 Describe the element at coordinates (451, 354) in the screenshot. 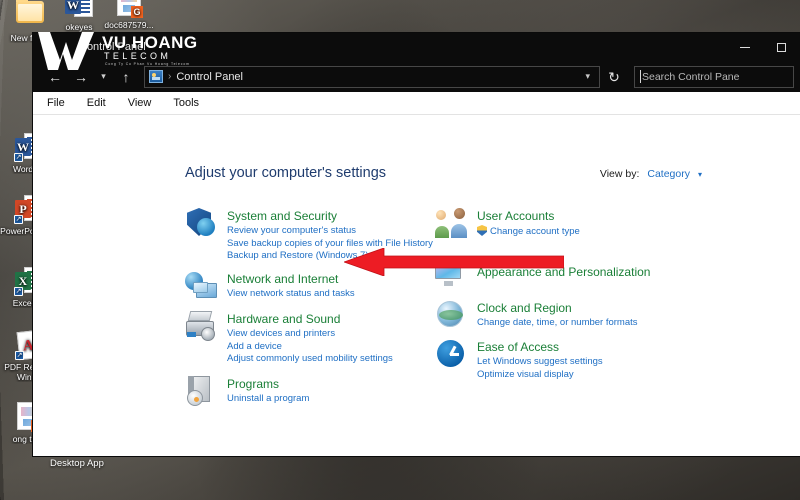

I see `ease-of-access-icon` at that location.